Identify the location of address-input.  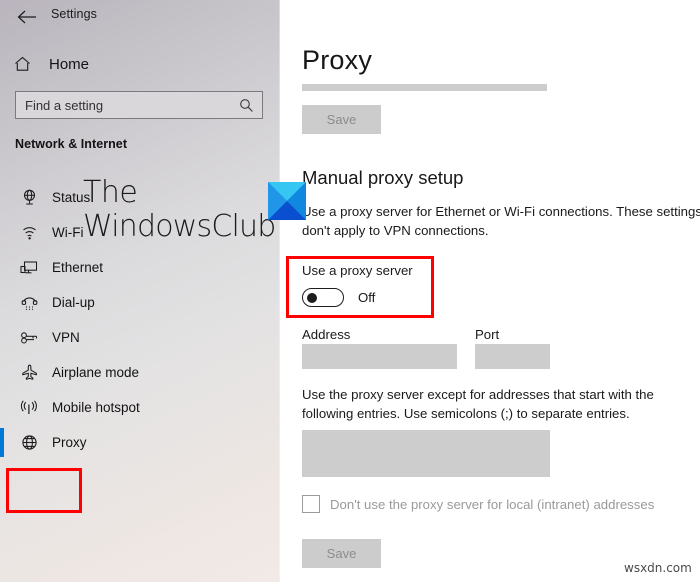
(379, 356).